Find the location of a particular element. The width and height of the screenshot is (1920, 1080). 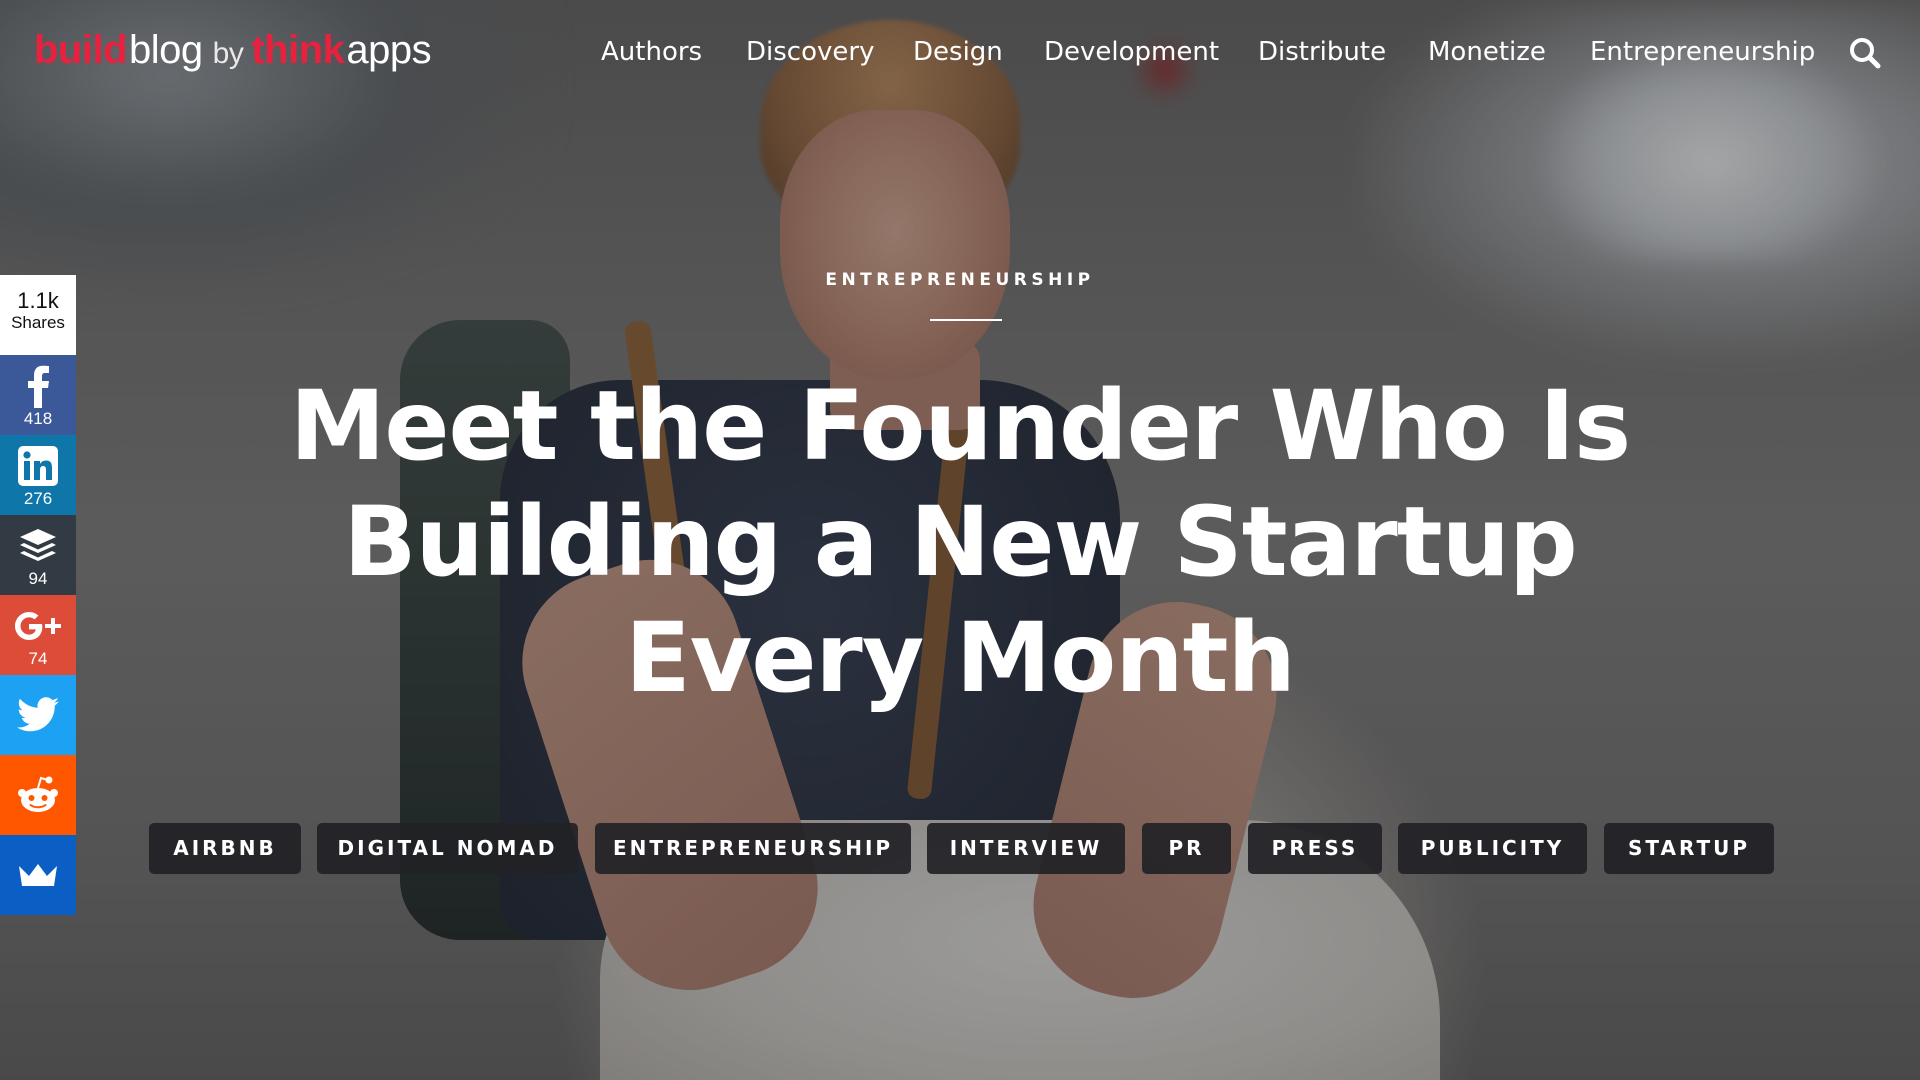

nav-item-design: Design is located at coordinates (958, 52).